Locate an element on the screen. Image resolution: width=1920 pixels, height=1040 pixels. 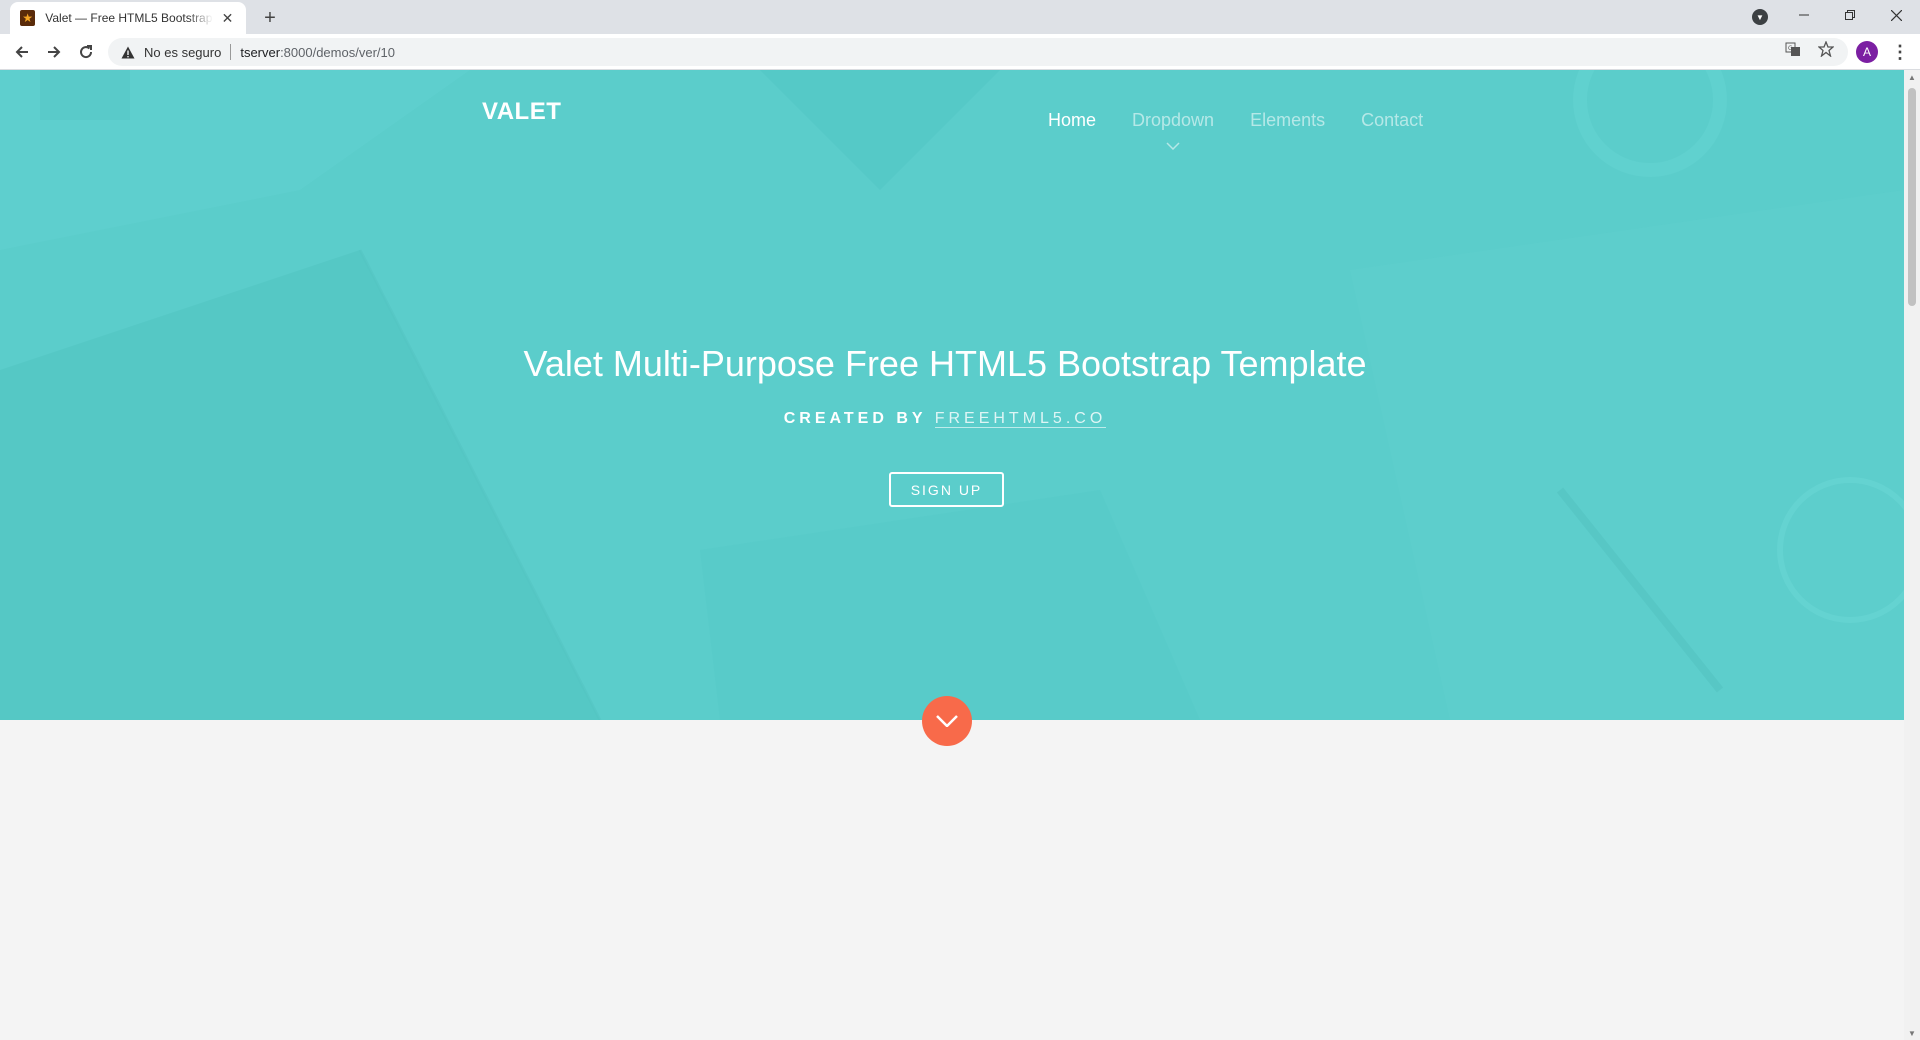
restore-icon is located at coordinates (1850, 15).